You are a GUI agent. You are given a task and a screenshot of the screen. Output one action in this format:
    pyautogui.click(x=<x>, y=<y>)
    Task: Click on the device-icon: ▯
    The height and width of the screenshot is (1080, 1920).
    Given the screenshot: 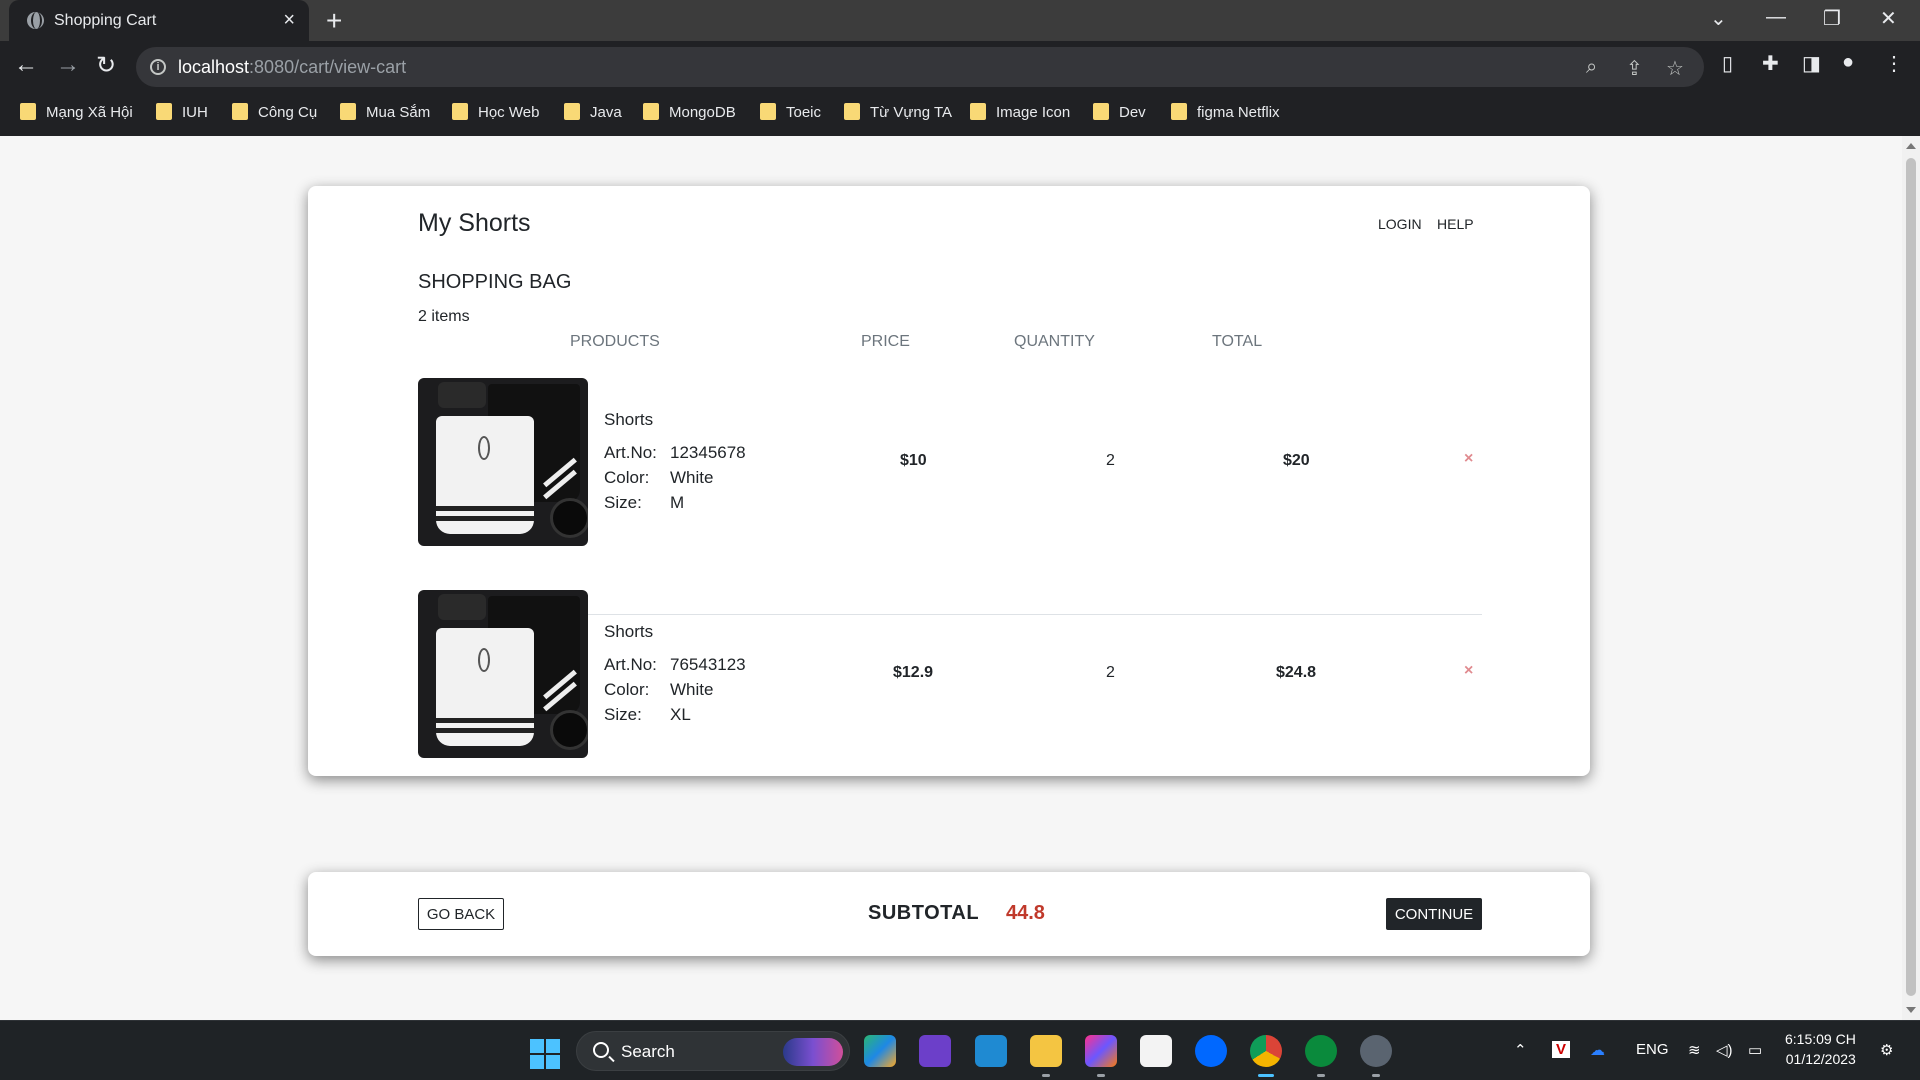 What is the action you would take?
    pyautogui.click(x=1727, y=63)
    